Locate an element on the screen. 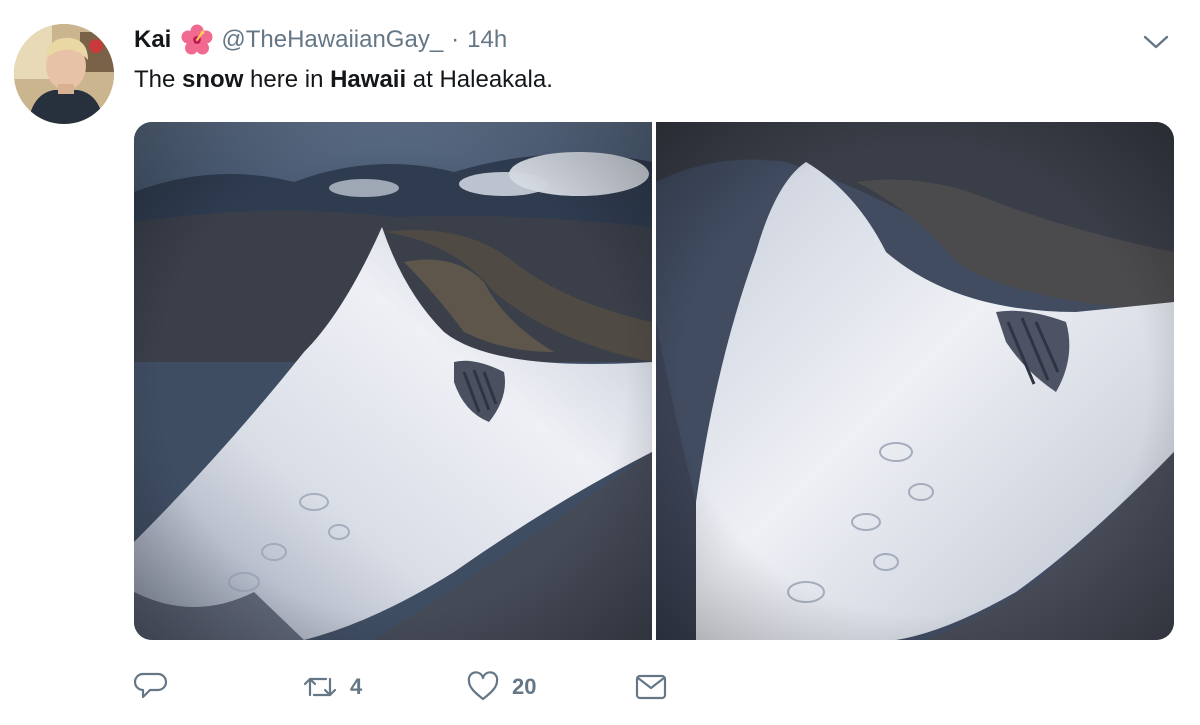  display-name: Kai is located at coordinates (152, 40).